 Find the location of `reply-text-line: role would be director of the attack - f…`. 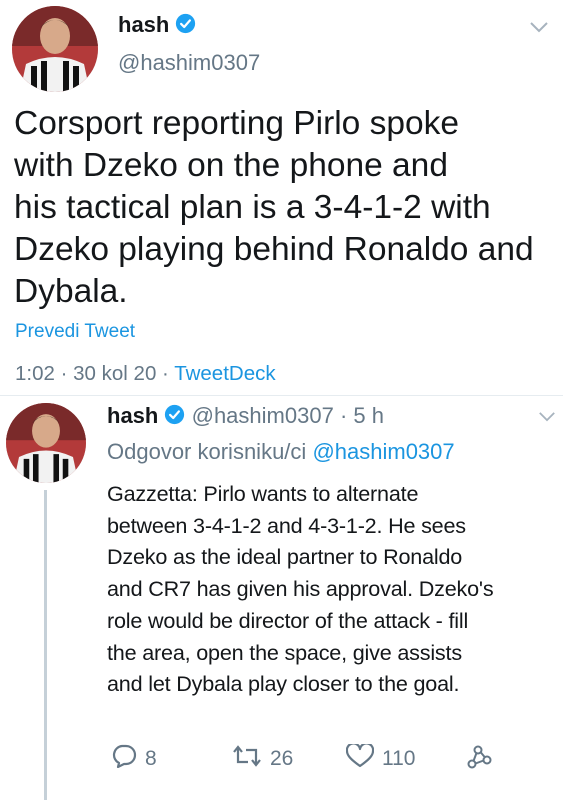

reply-text-line: role would be director of the attack - f… is located at coordinates (288, 620).